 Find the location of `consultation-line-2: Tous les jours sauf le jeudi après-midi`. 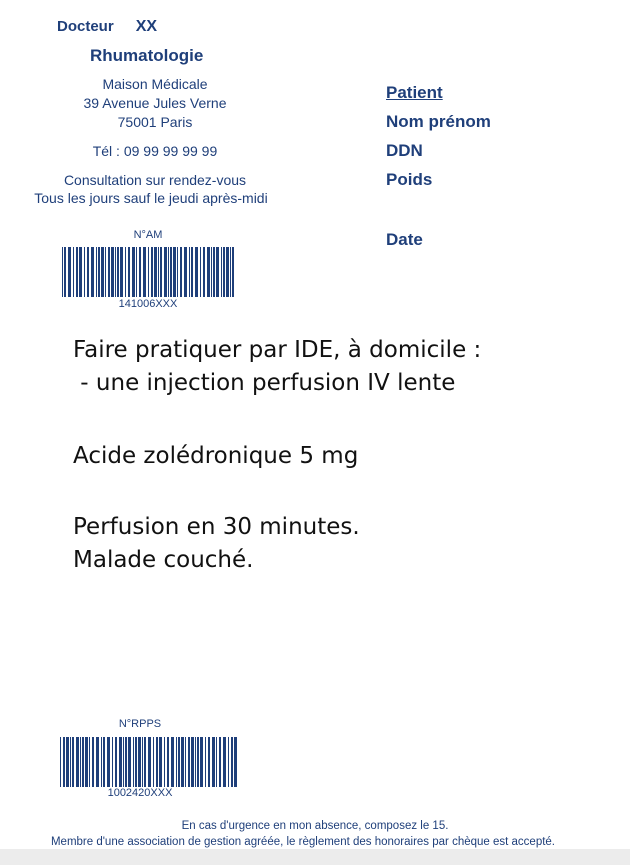

consultation-line-2: Tous les jours sauf le jeudi après-midi is located at coordinates (151, 198).